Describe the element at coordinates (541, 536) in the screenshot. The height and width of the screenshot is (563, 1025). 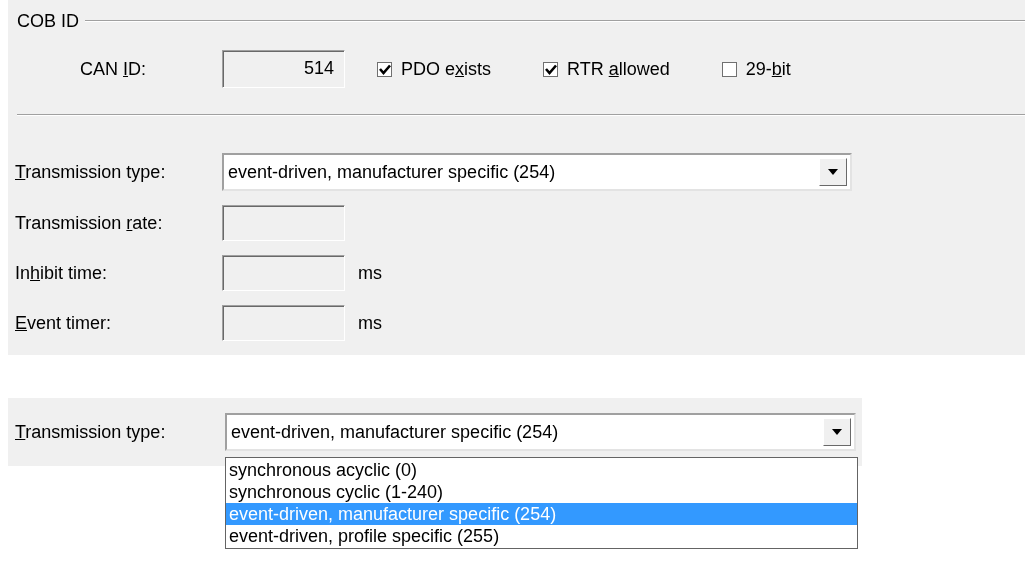
I see `dropdown-option: event-driven, profile specific (255)` at that location.